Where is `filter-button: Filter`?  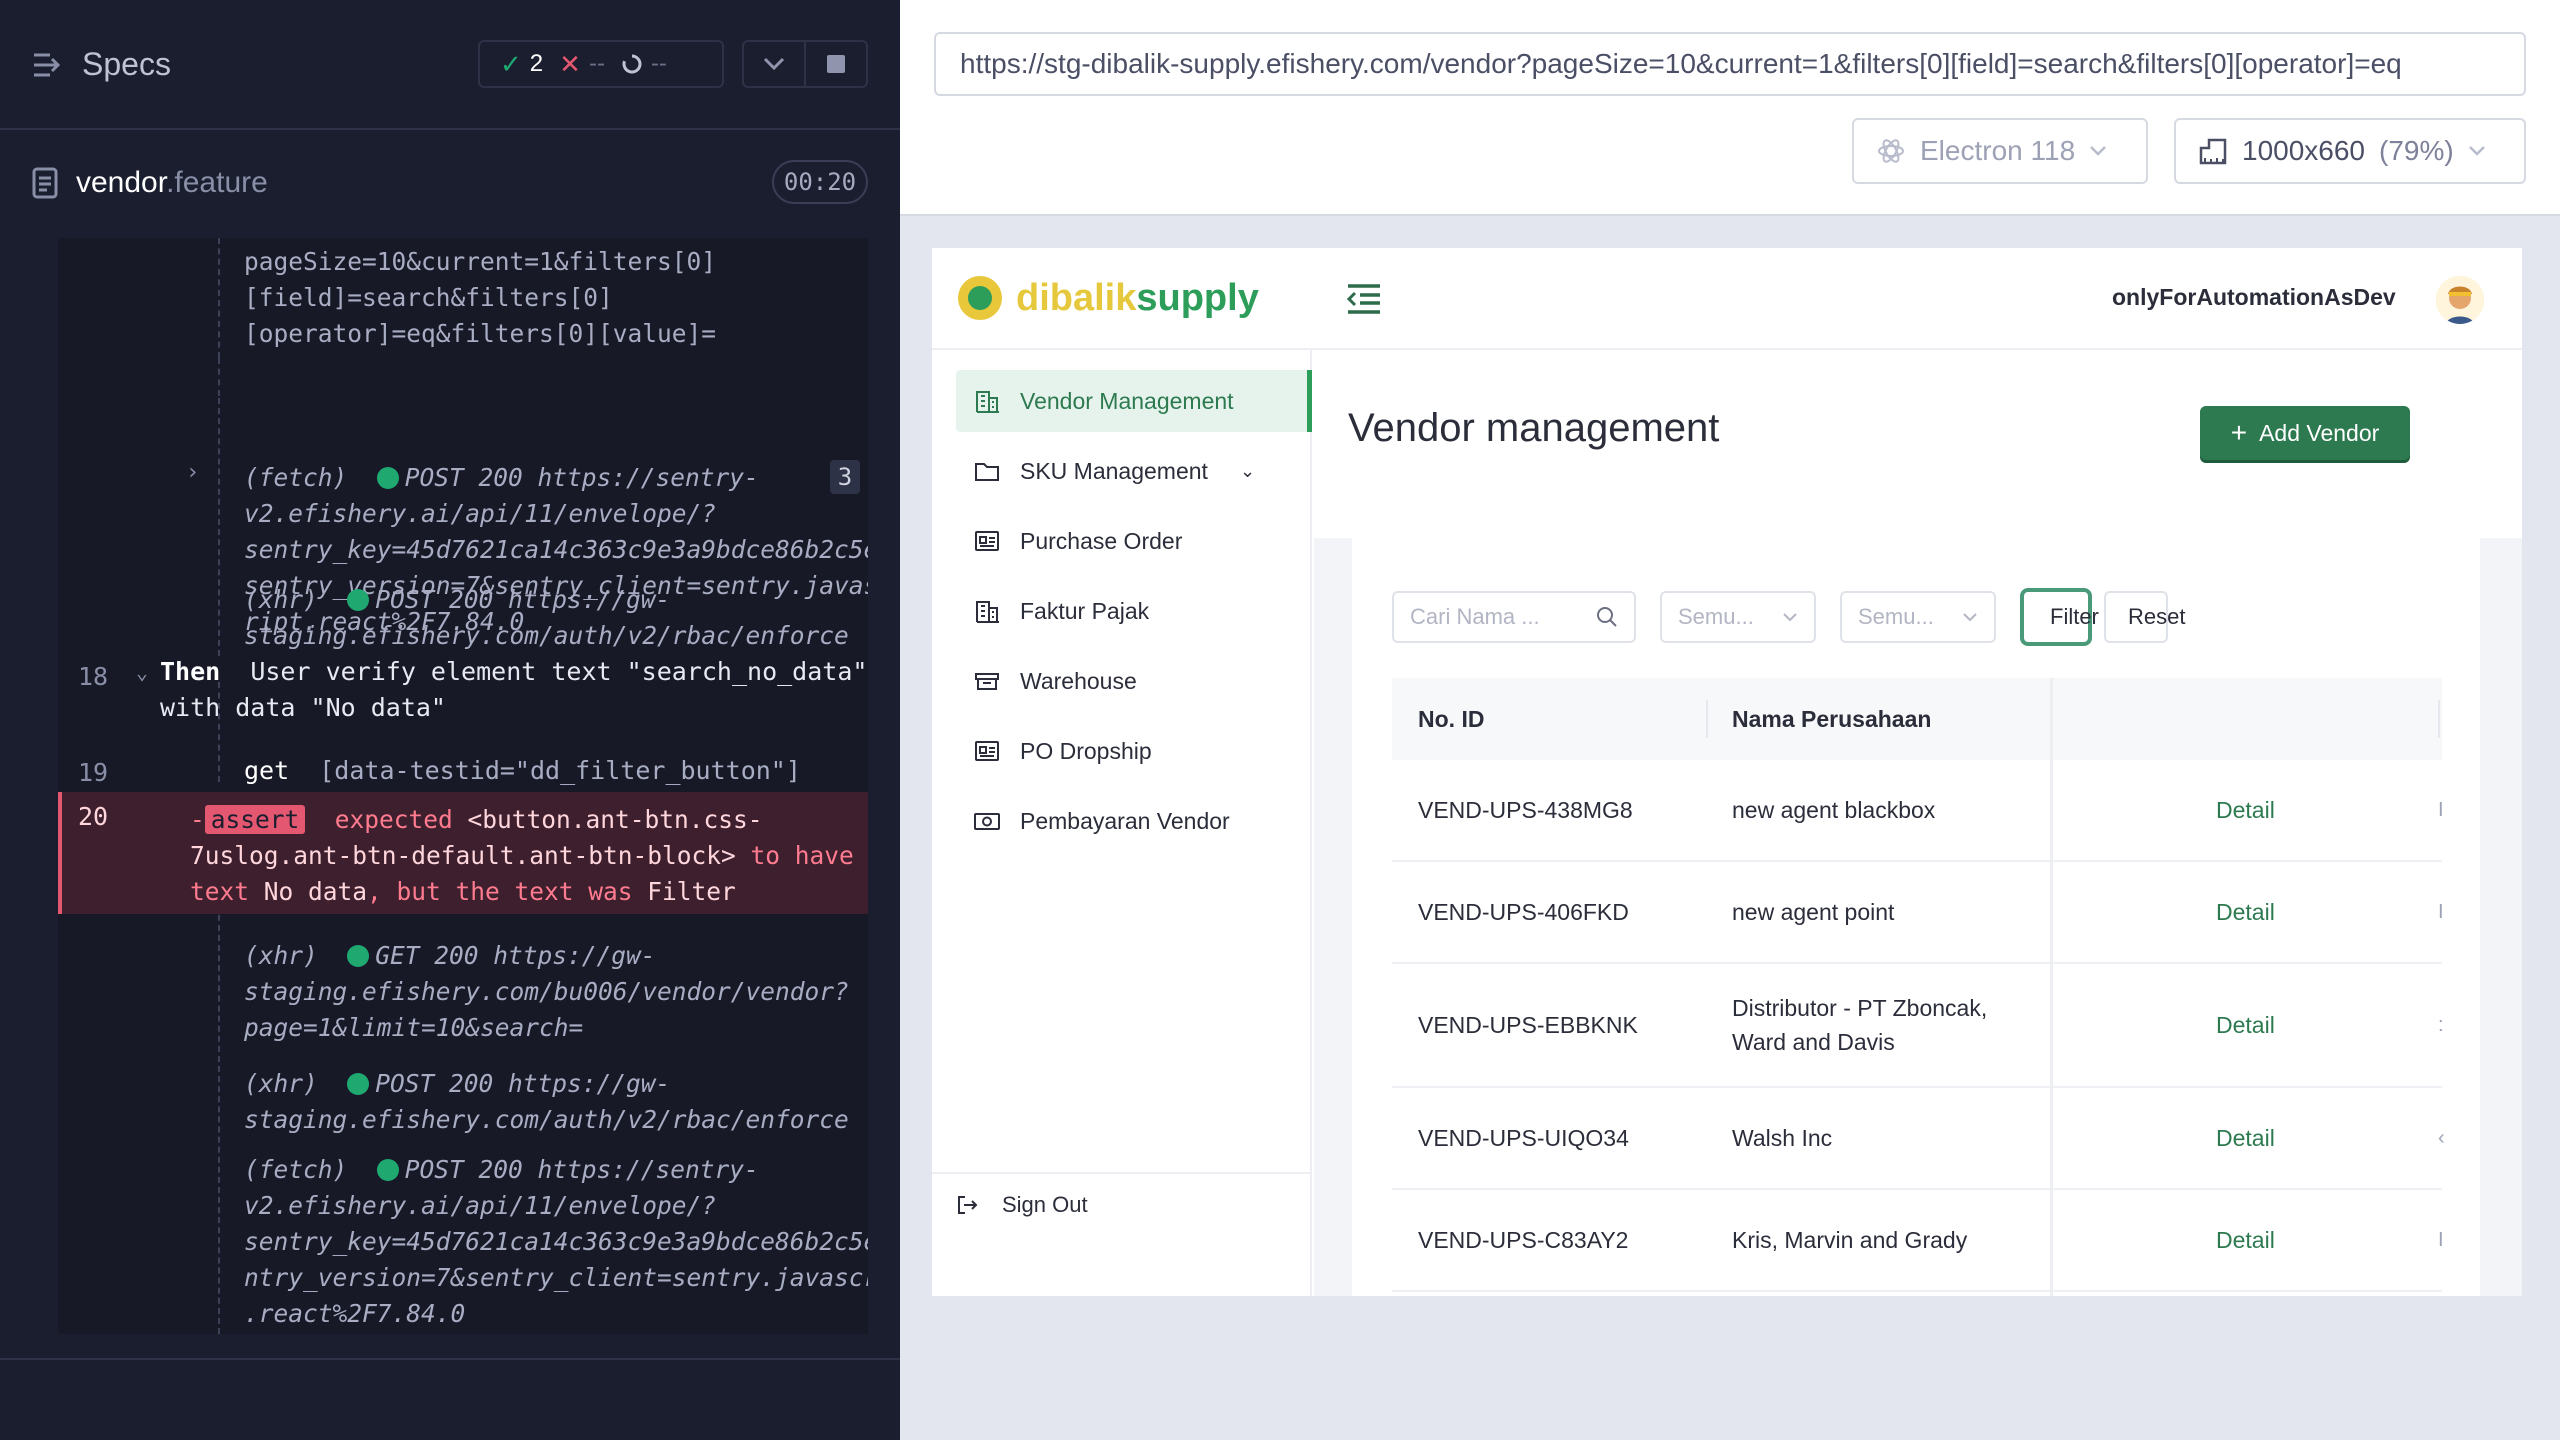 filter-button: Filter is located at coordinates (2059, 617).